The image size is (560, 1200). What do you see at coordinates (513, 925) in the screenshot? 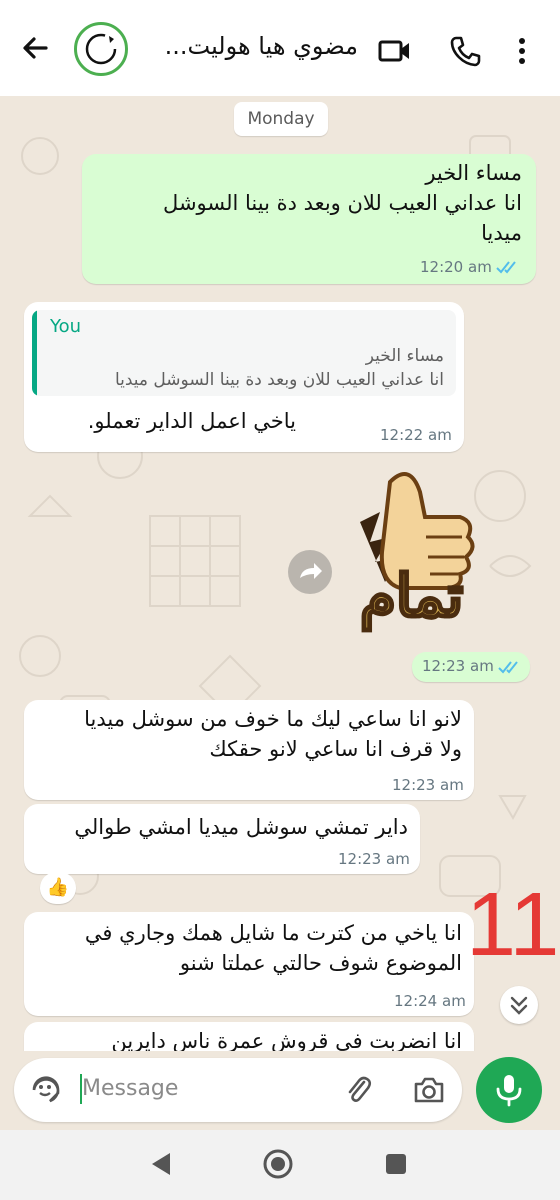
I see `unread-count-badge: 11` at bounding box center [513, 925].